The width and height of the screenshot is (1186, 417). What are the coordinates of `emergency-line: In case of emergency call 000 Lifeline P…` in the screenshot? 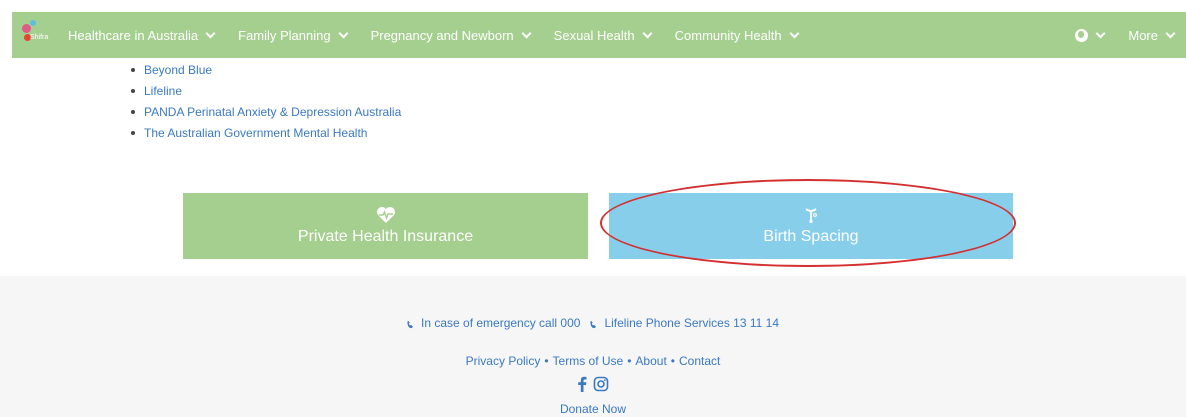 It's located at (593, 324).